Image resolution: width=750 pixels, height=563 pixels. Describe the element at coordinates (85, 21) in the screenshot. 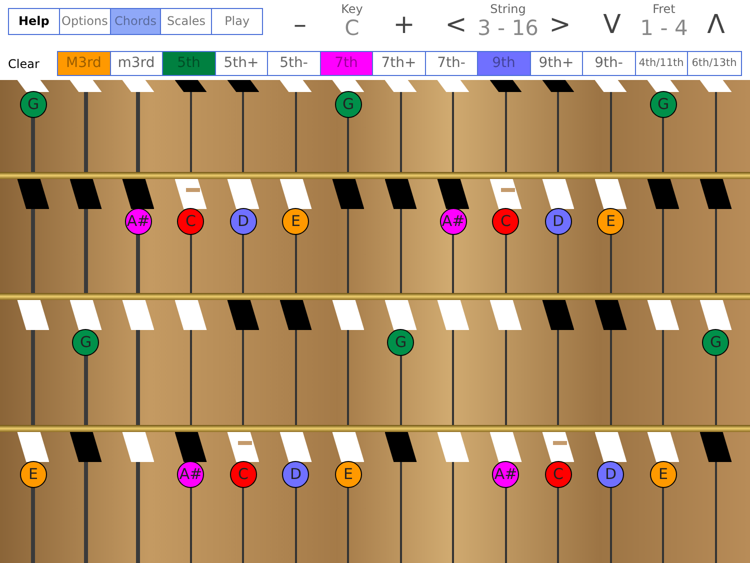

I see `mode-tab: Options` at that location.